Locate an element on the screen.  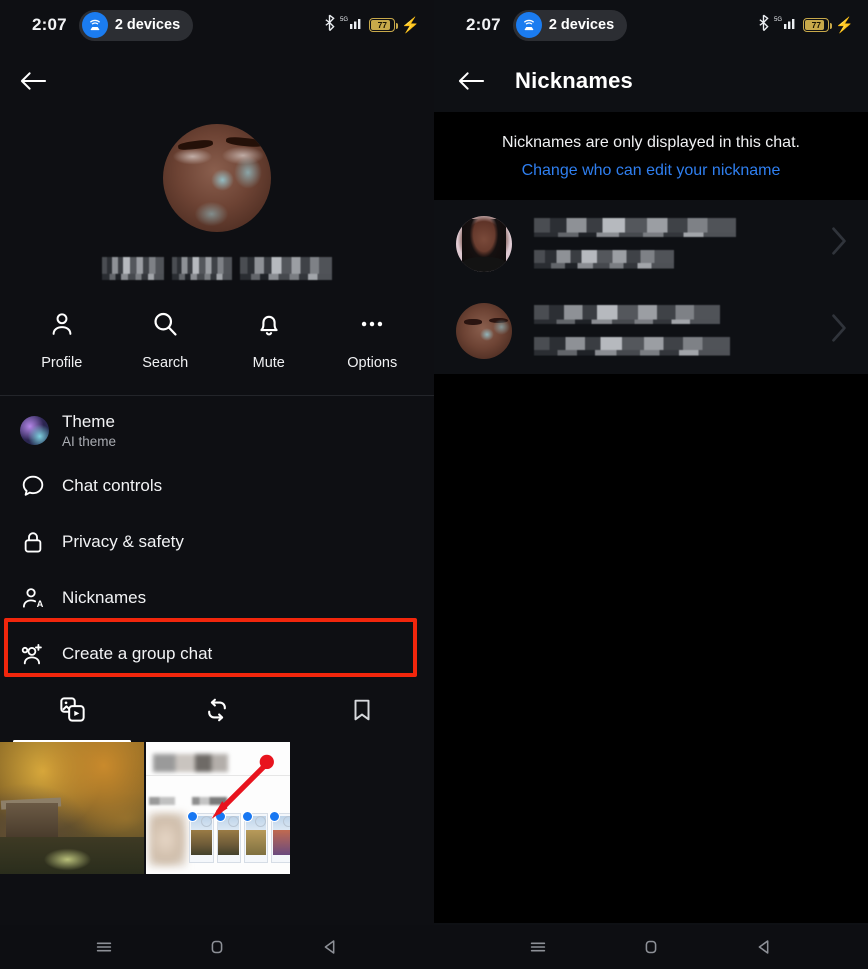
android-nav-bar-right is located at coordinates (651, 947).